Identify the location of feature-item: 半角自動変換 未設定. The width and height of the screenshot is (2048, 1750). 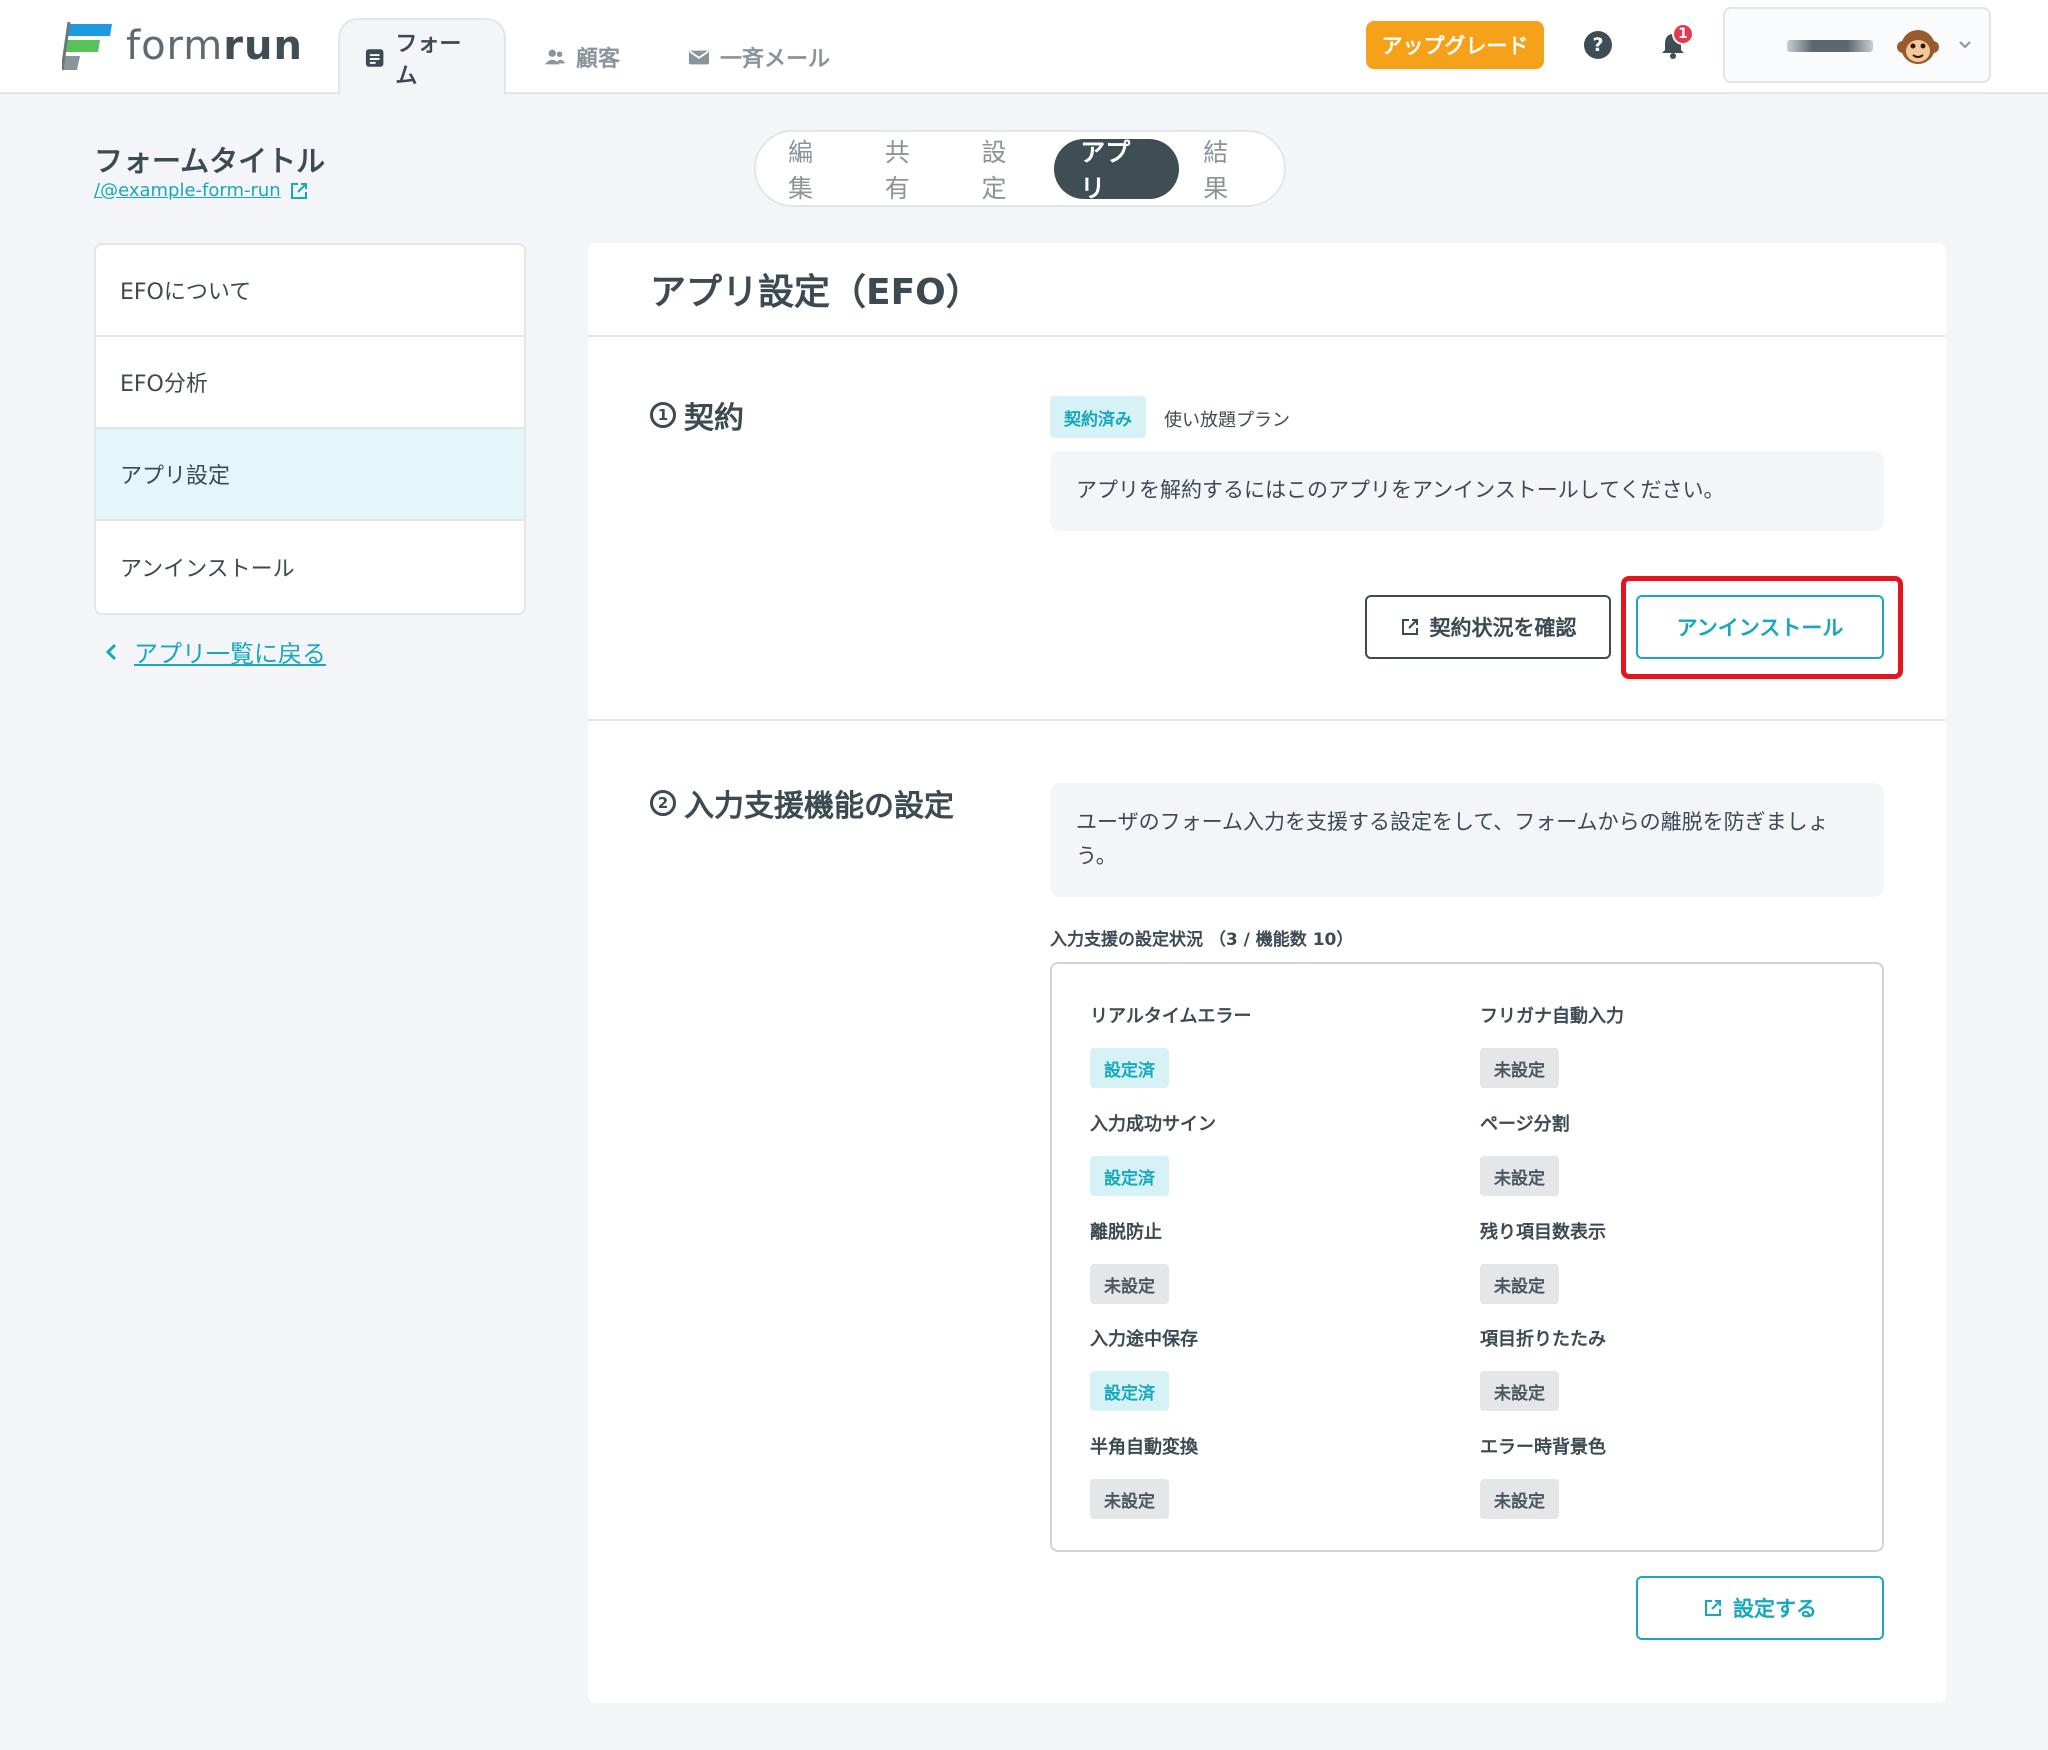
(1260, 1476).